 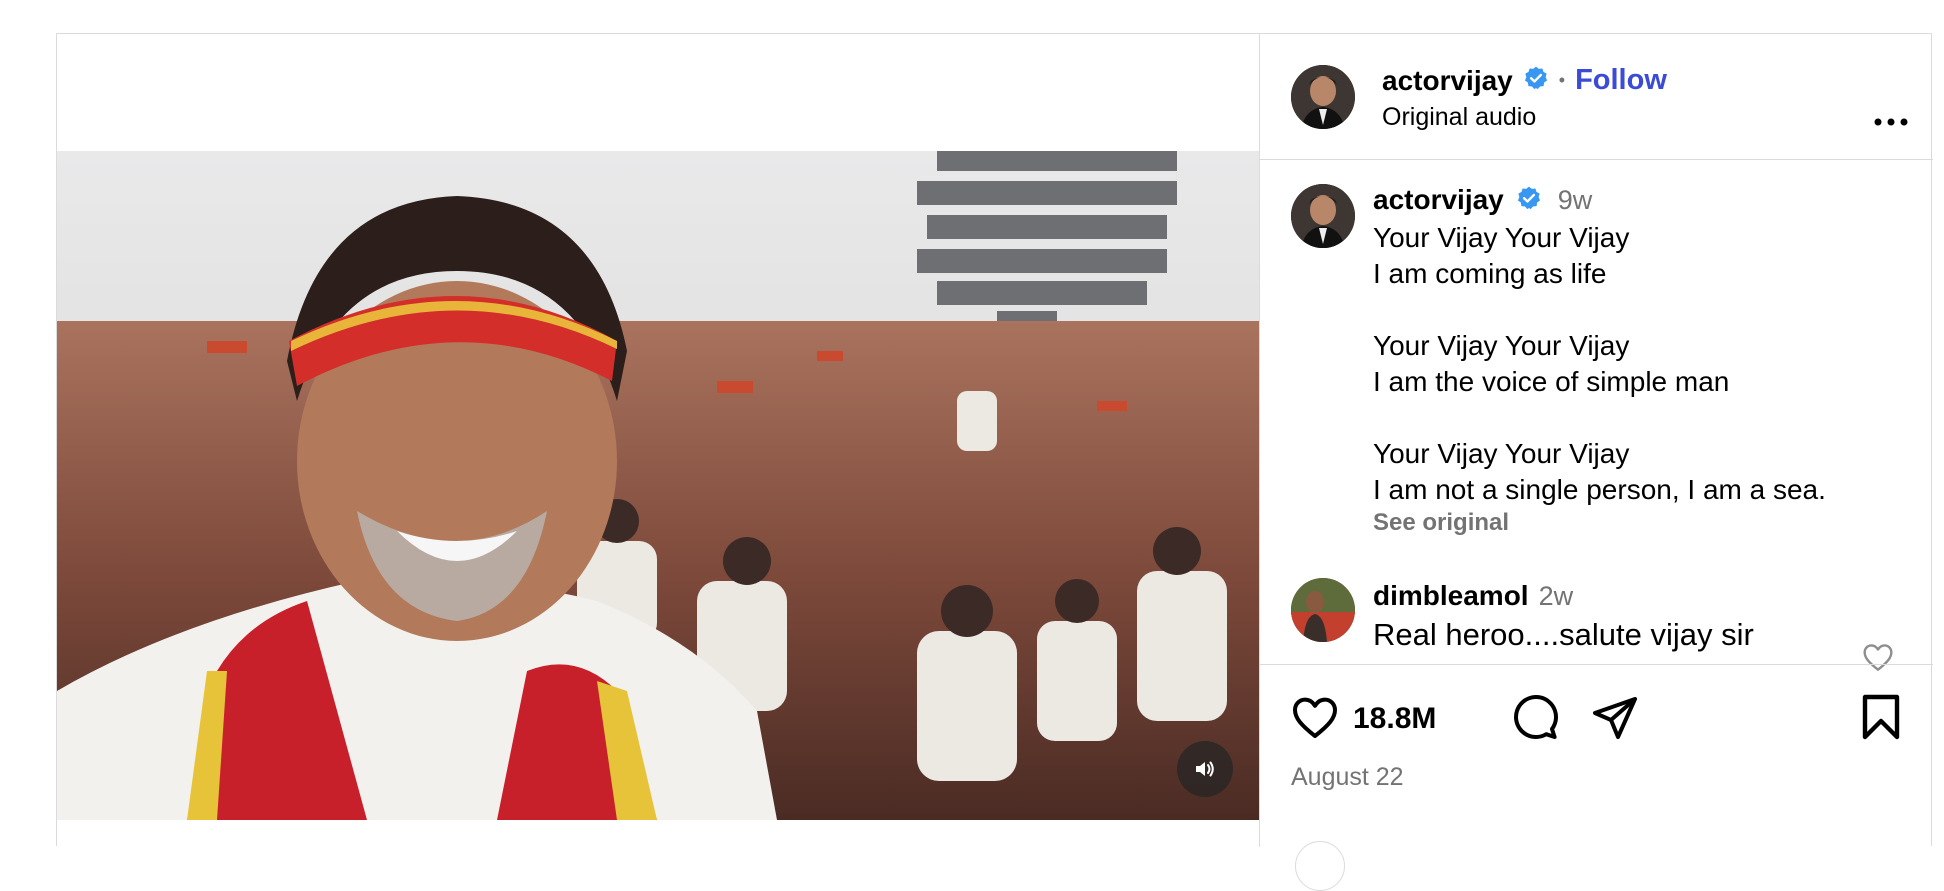 What do you see at coordinates (1459, 117) in the screenshot?
I see `audio-label: Original audio` at bounding box center [1459, 117].